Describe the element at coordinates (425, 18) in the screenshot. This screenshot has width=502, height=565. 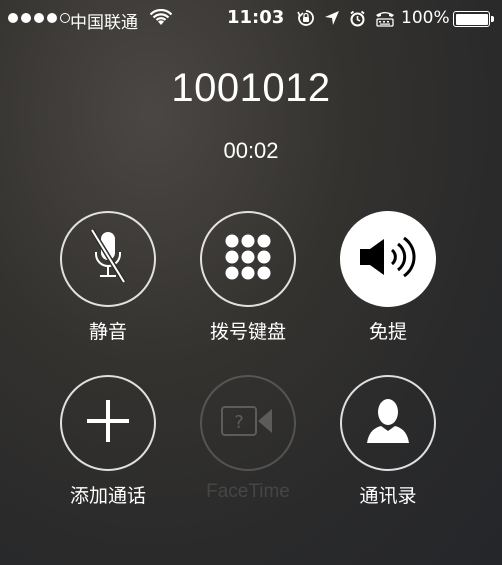
I see `battery-percentage: 100%` at that location.